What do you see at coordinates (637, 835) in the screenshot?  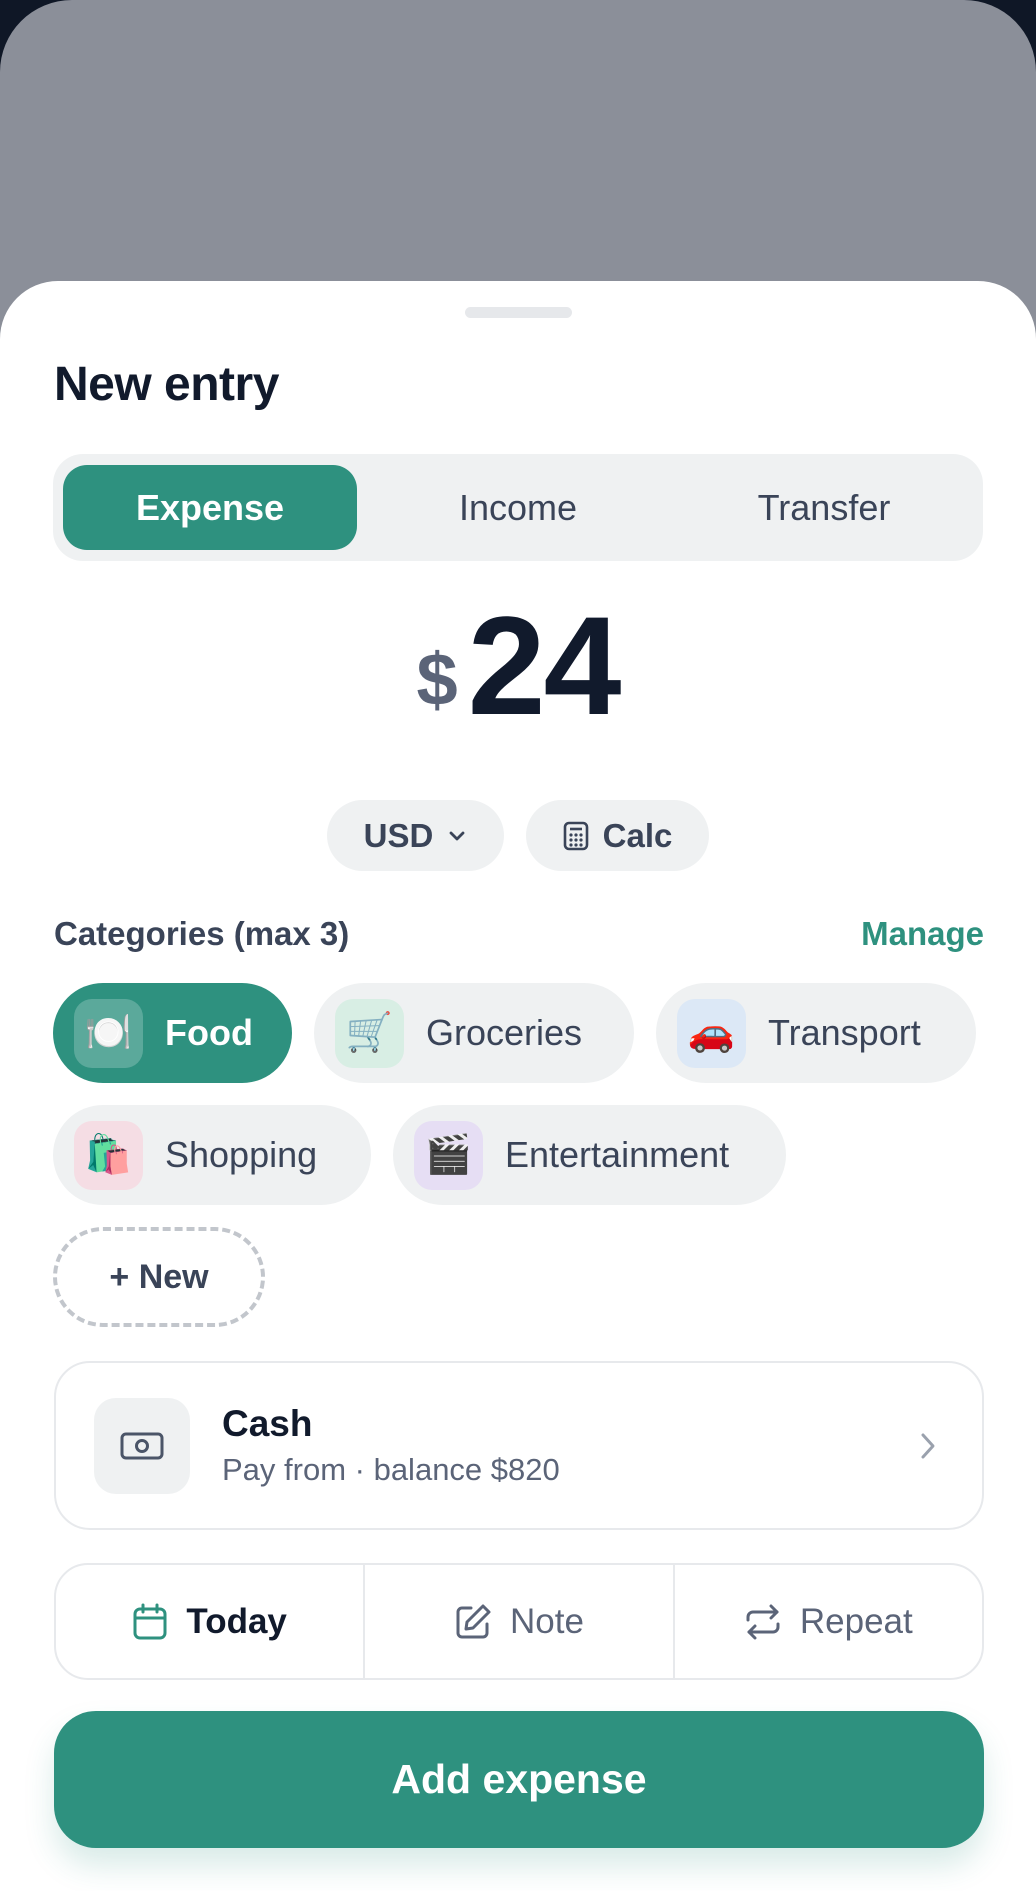 I see `calc-label: Calc` at bounding box center [637, 835].